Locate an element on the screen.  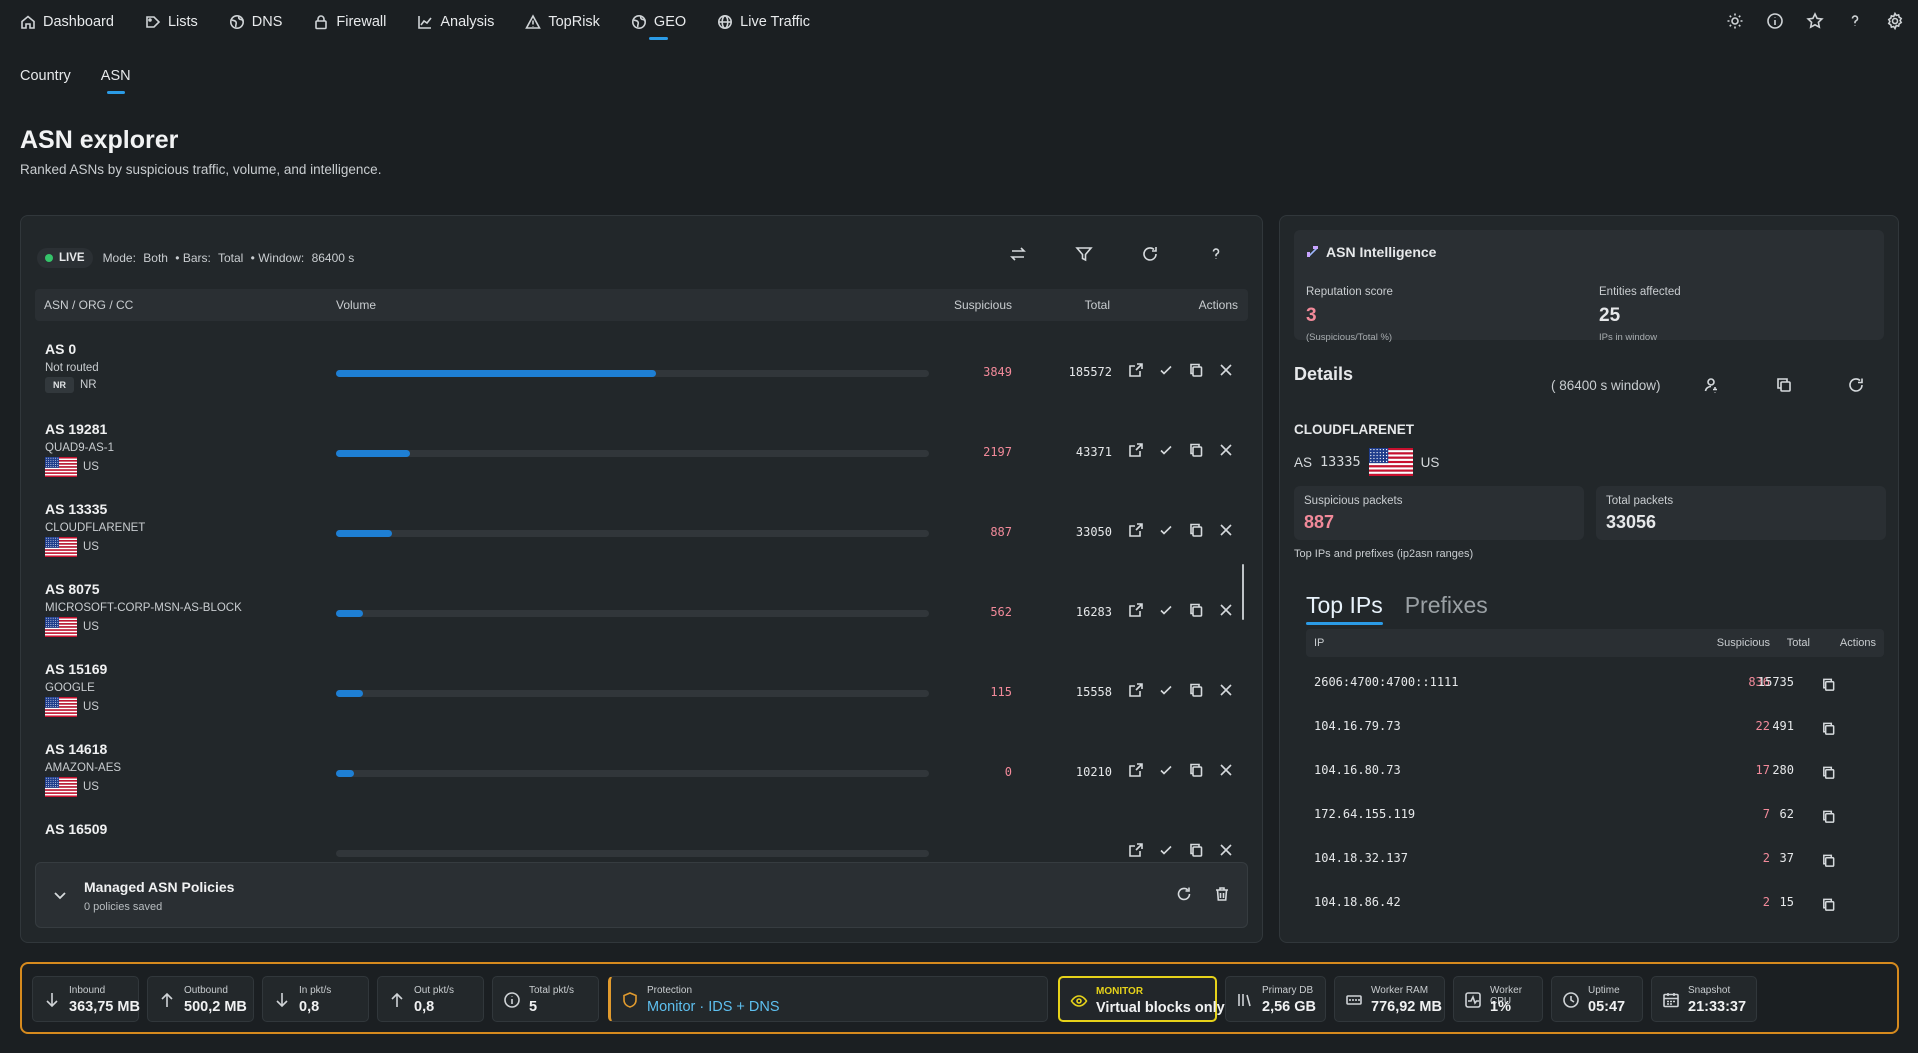
ip-row: 104.16.79.73 22 491 is located at coordinates (1595, 733).